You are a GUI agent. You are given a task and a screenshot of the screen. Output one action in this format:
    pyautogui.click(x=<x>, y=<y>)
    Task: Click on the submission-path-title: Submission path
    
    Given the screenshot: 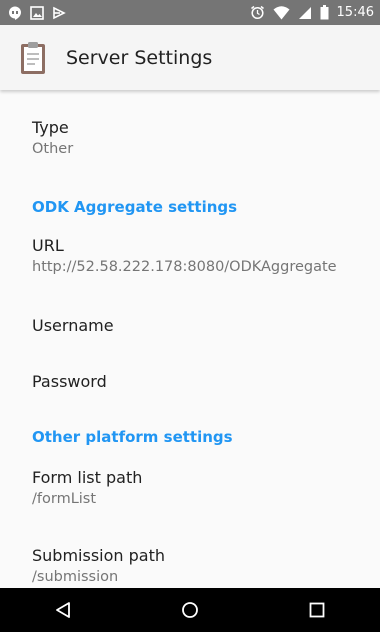 What is the action you would take?
    pyautogui.click(x=98, y=555)
    